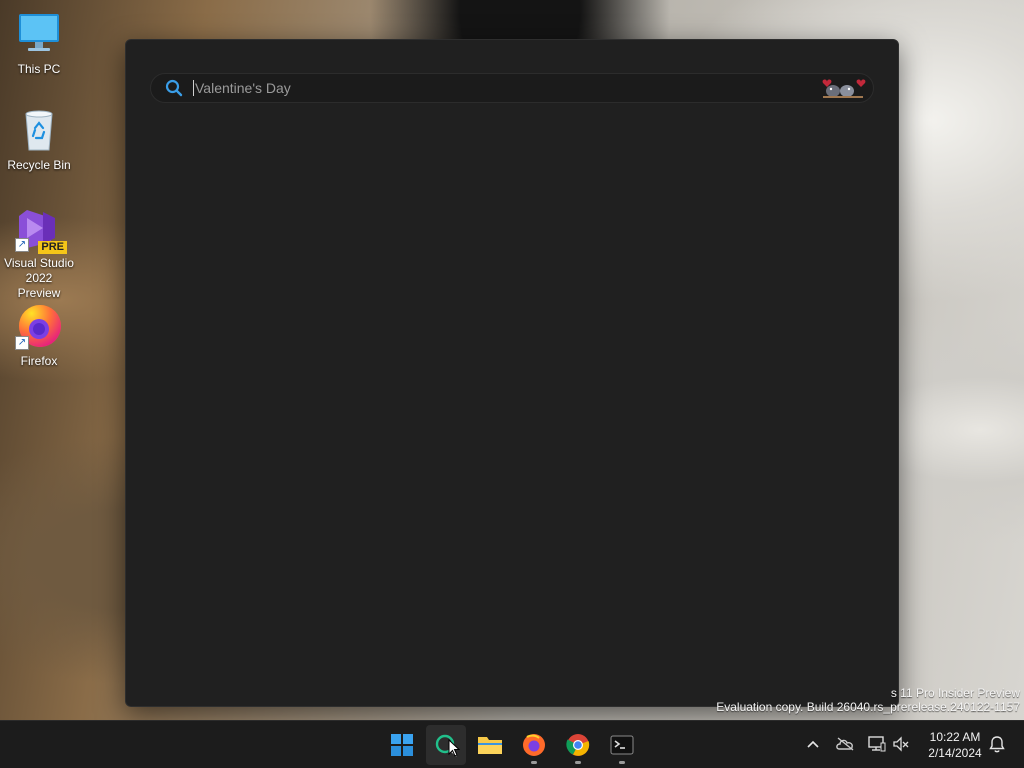  Describe the element at coordinates (39, 130) in the screenshot. I see `recycle-bin-icon` at that location.